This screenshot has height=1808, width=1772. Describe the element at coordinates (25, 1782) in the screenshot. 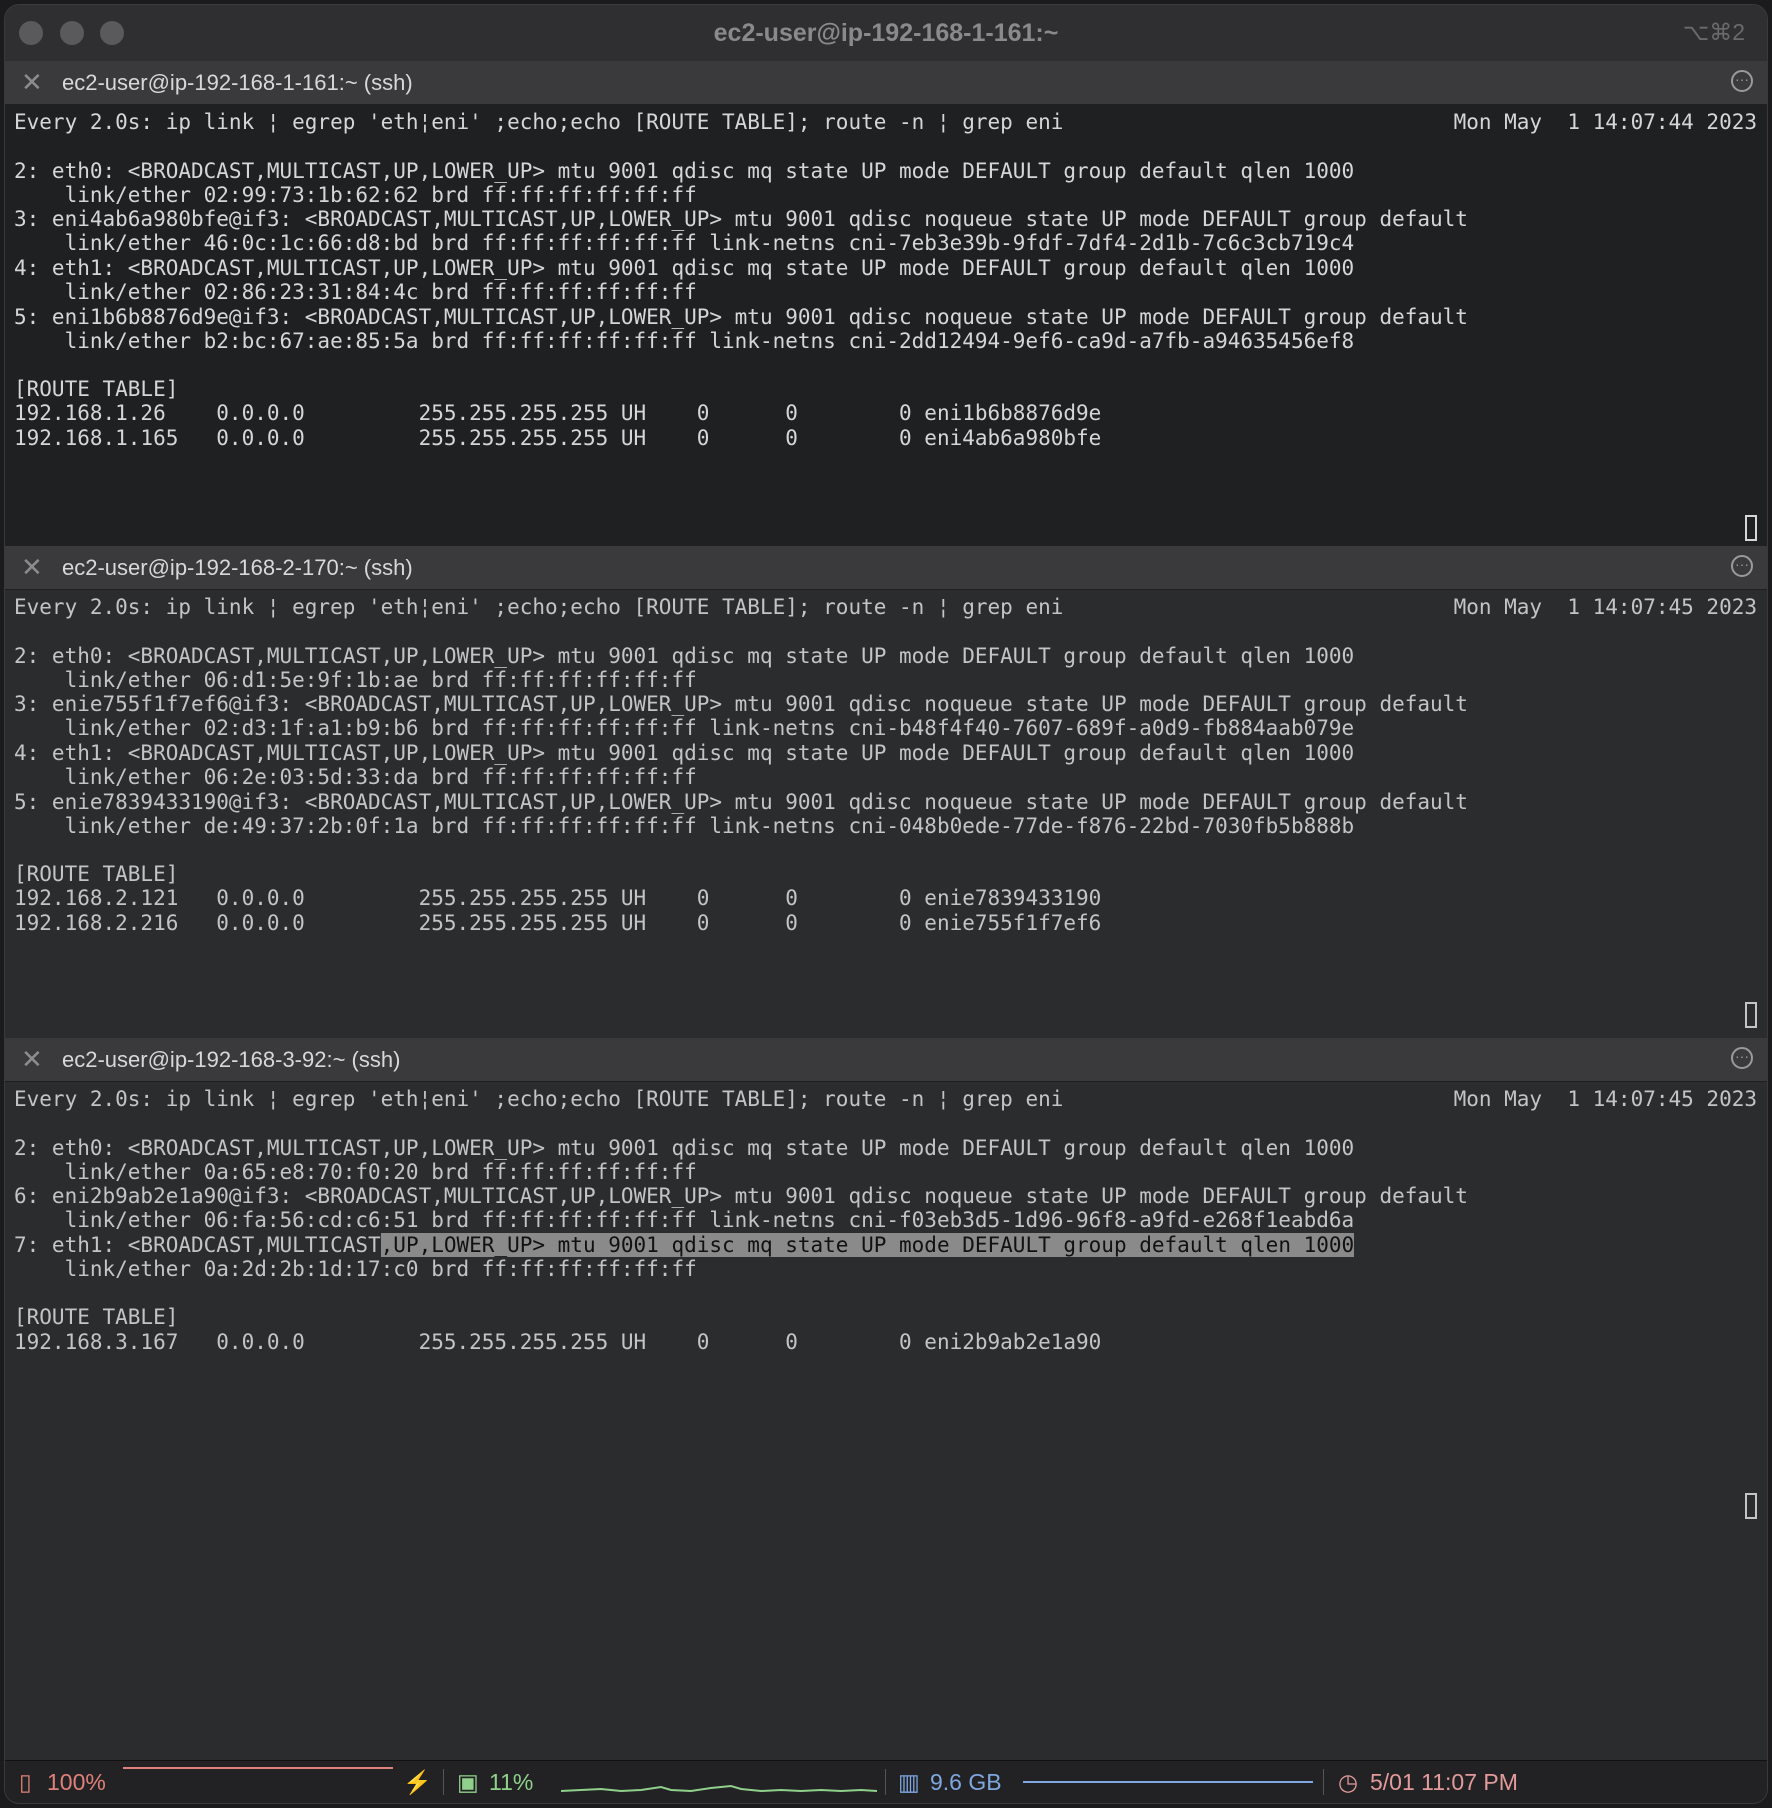

I see `battery-icon: ▯` at that location.